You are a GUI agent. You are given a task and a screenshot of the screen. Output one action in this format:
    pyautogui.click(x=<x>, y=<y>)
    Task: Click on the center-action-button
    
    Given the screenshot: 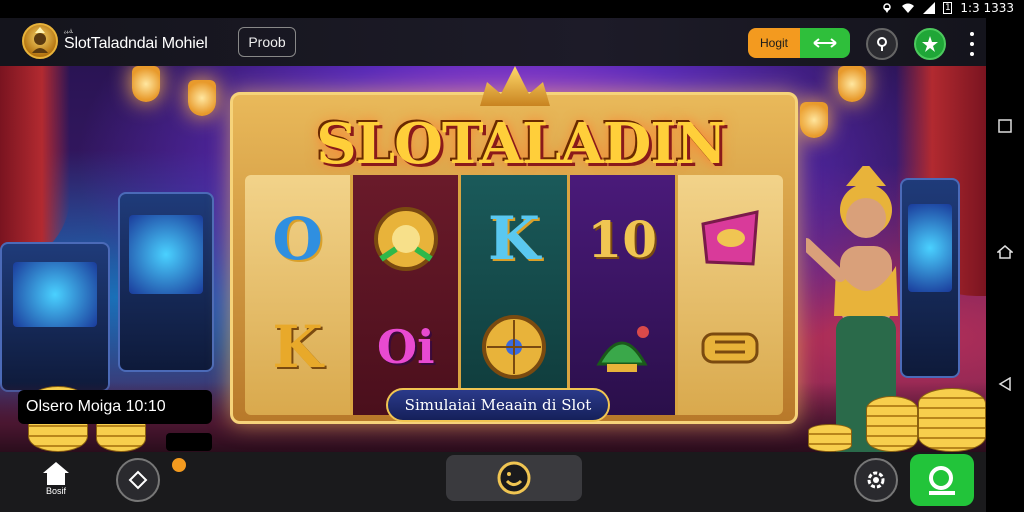 What is the action you would take?
    pyautogui.click(x=514, y=478)
    